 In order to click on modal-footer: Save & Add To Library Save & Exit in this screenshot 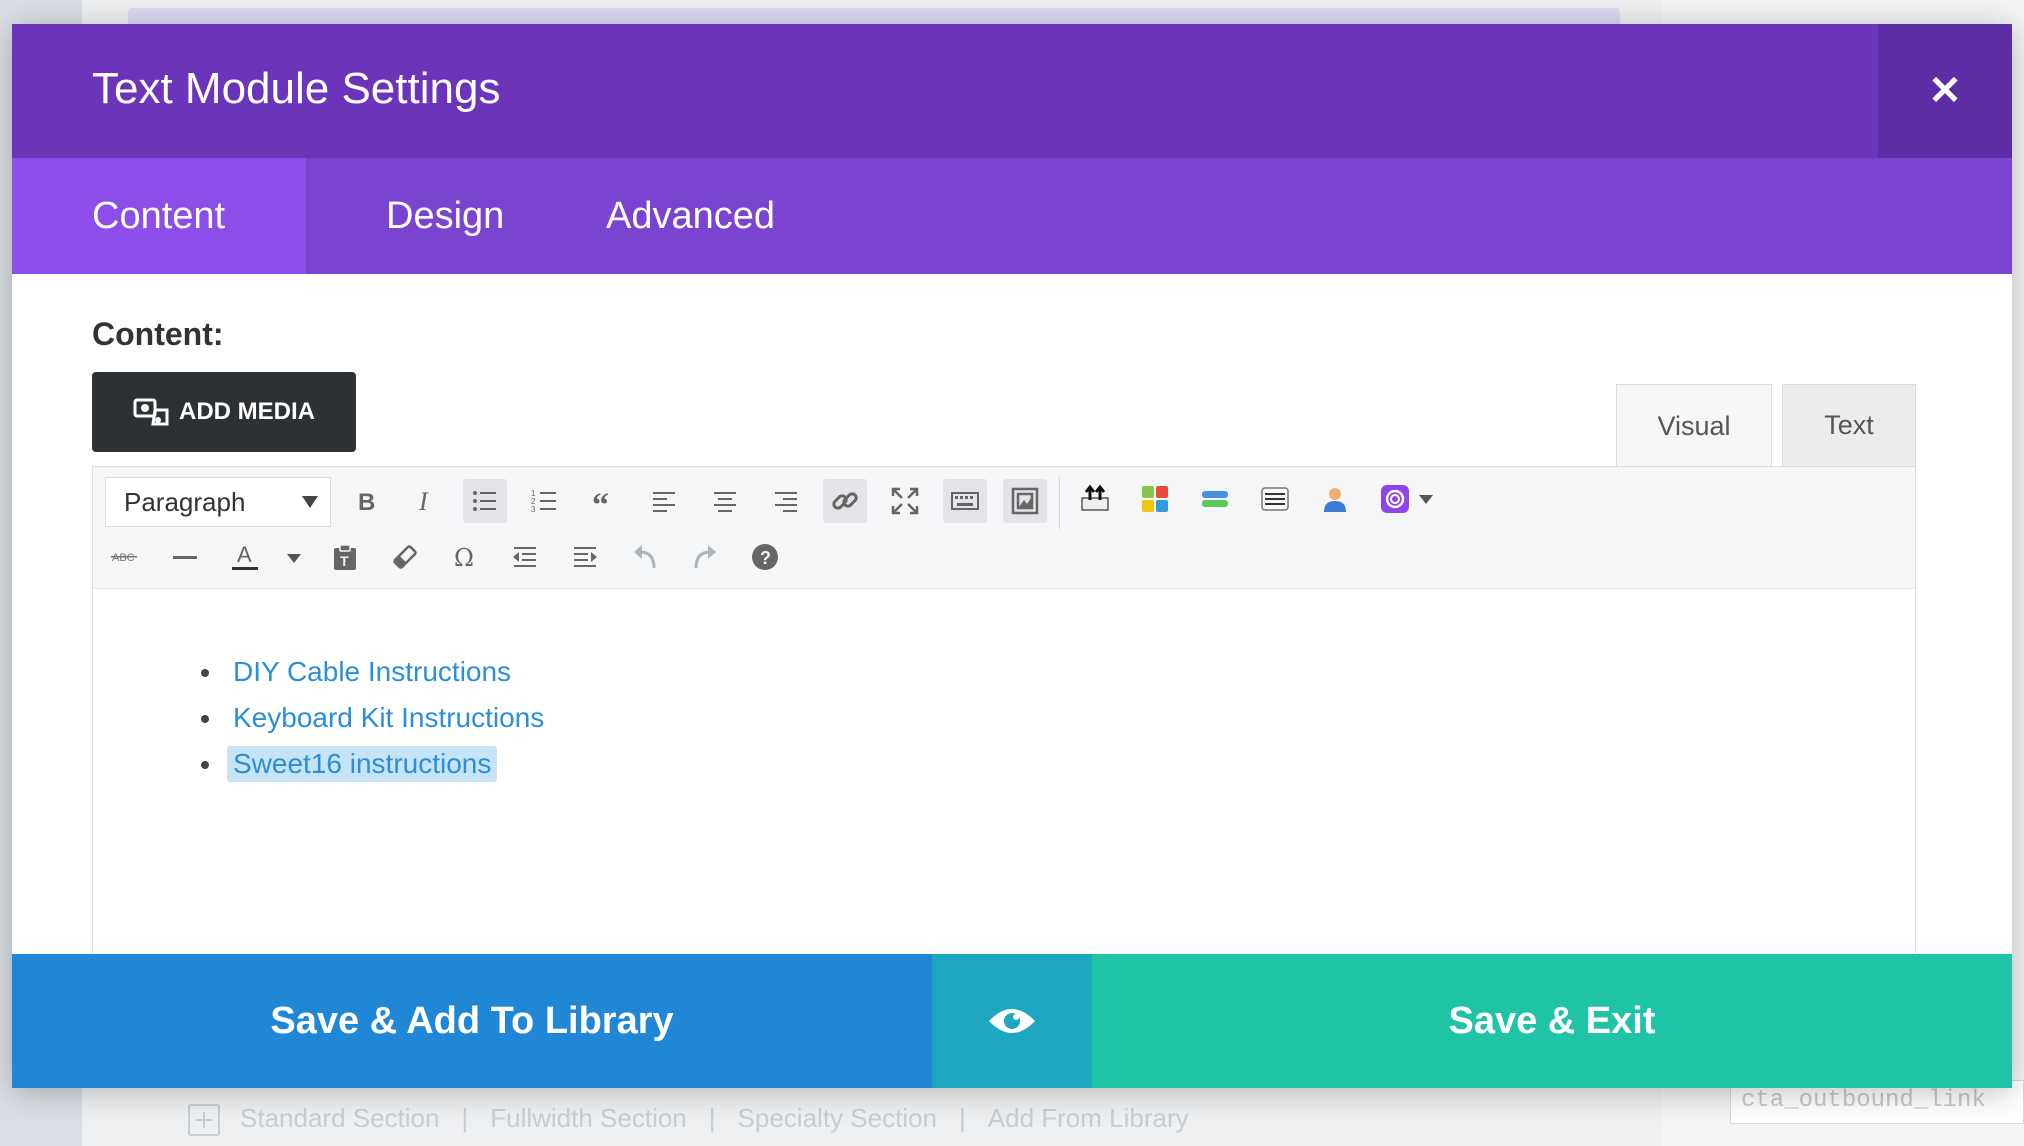, I will do `click(1012, 1021)`.